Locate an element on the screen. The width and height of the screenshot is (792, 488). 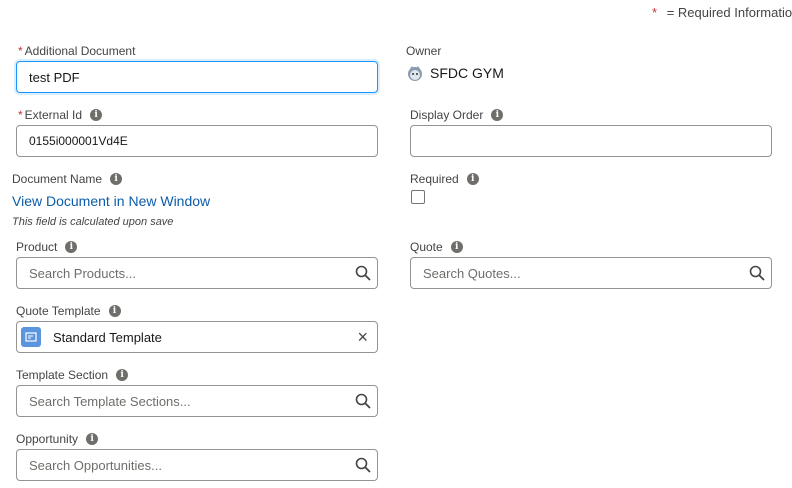
template-glyph-icon is located at coordinates (31, 337).